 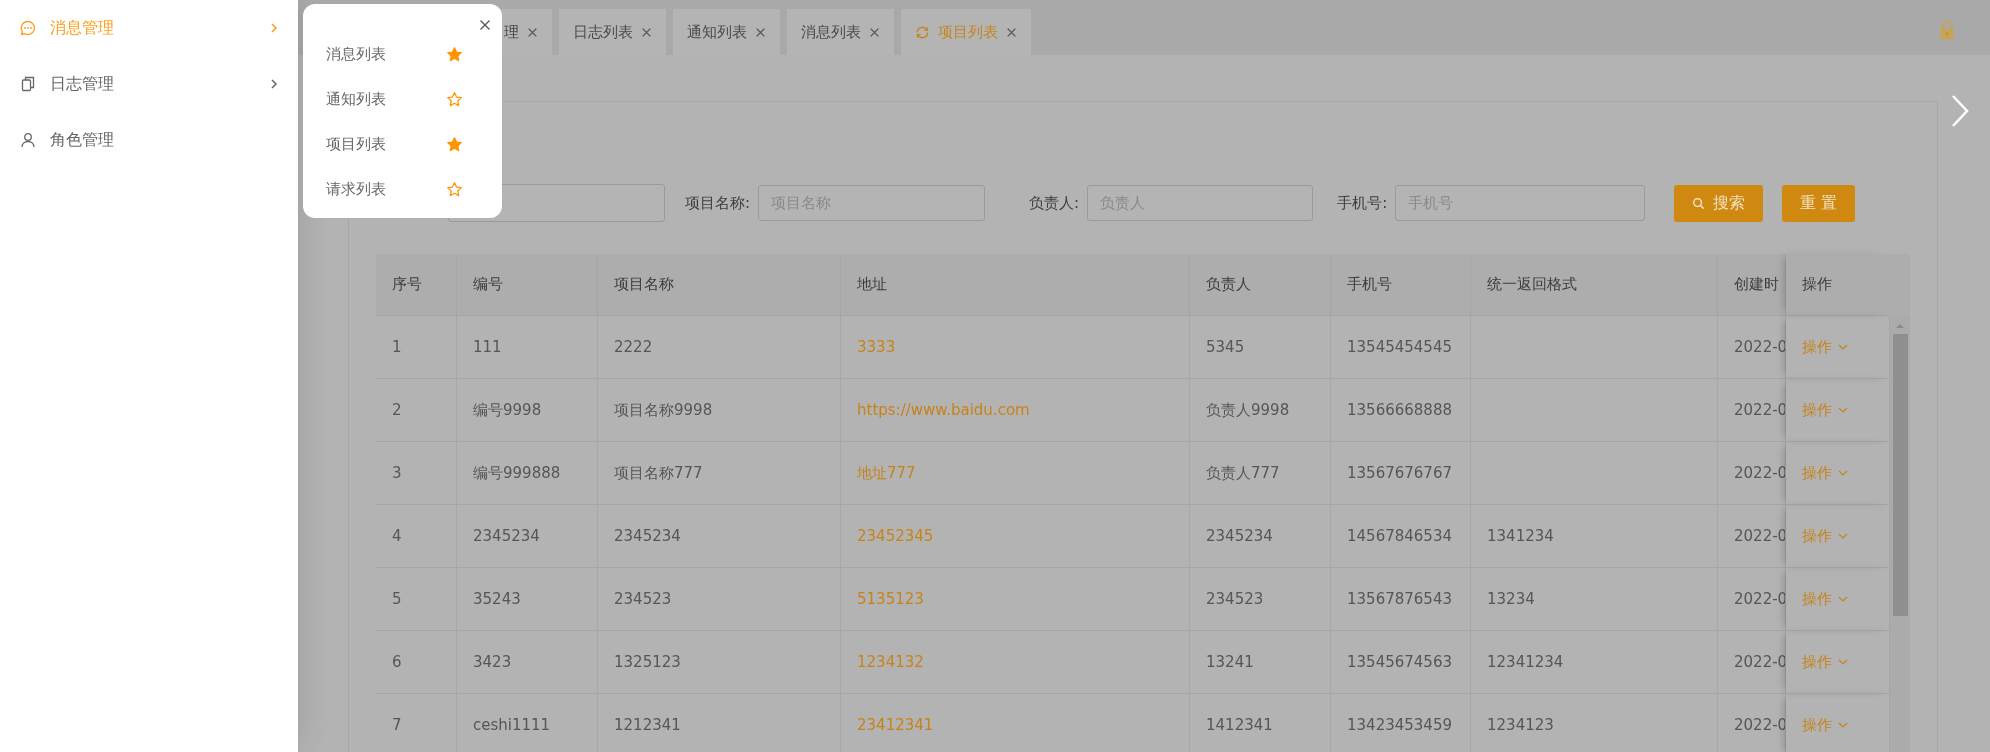 What do you see at coordinates (647, 662) in the screenshot?
I see `table-cell: 1325123` at bounding box center [647, 662].